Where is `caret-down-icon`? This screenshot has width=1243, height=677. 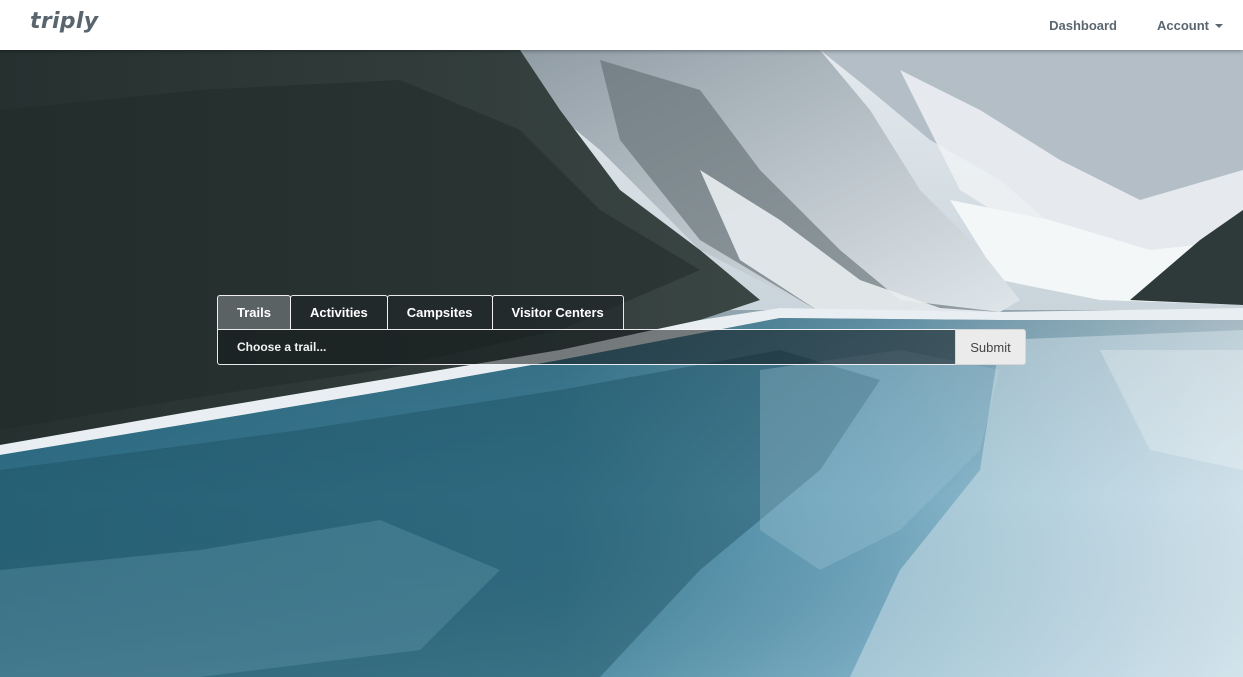
caret-down-icon is located at coordinates (1219, 25).